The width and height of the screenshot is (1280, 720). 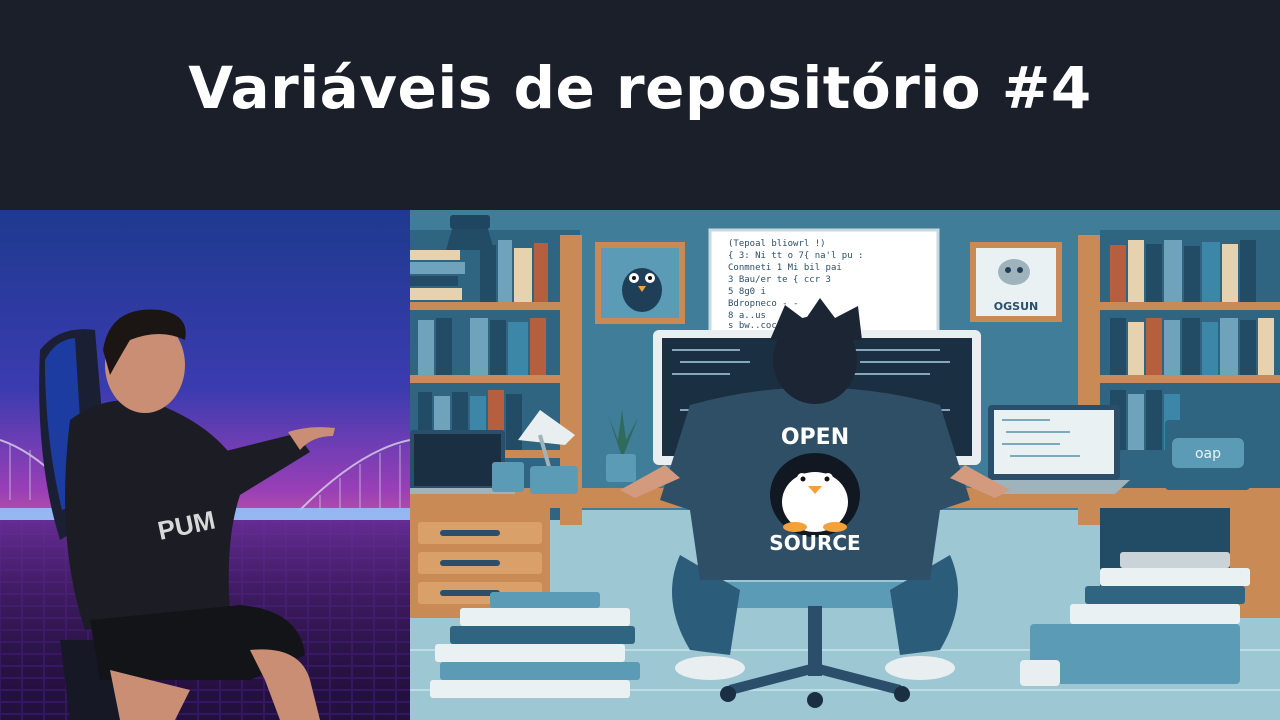 What do you see at coordinates (785, 268) in the screenshot?
I see `poster-line: Conmneti 1 Mi bil pai` at bounding box center [785, 268].